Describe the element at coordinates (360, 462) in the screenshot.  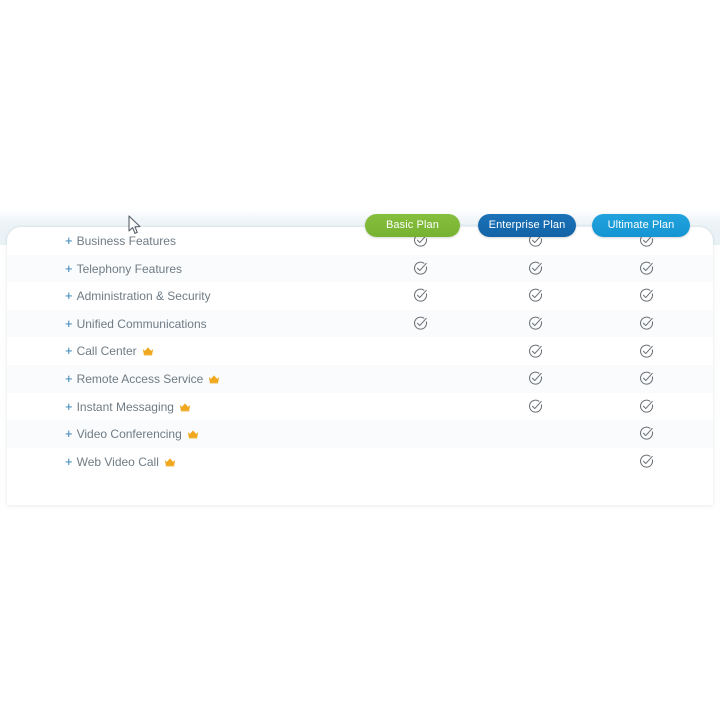
I see `feature-row: + Web Video Call` at that location.